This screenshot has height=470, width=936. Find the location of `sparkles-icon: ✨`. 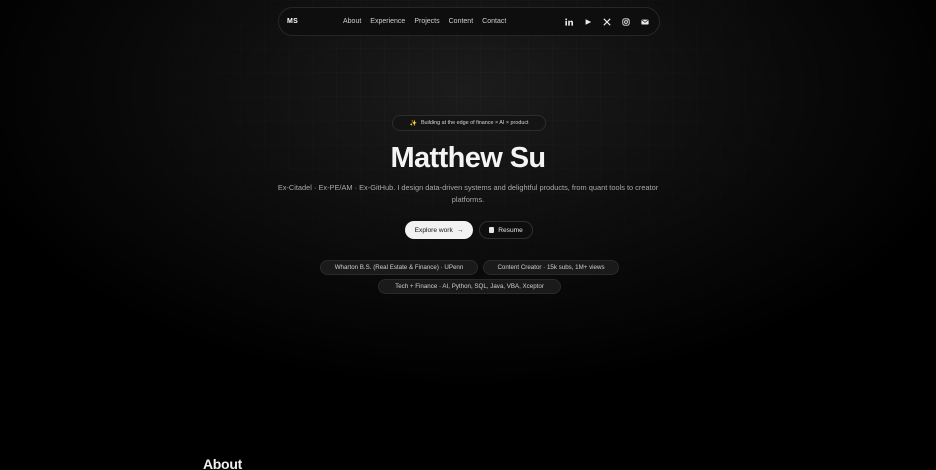

sparkles-icon: ✨ is located at coordinates (413, 123).